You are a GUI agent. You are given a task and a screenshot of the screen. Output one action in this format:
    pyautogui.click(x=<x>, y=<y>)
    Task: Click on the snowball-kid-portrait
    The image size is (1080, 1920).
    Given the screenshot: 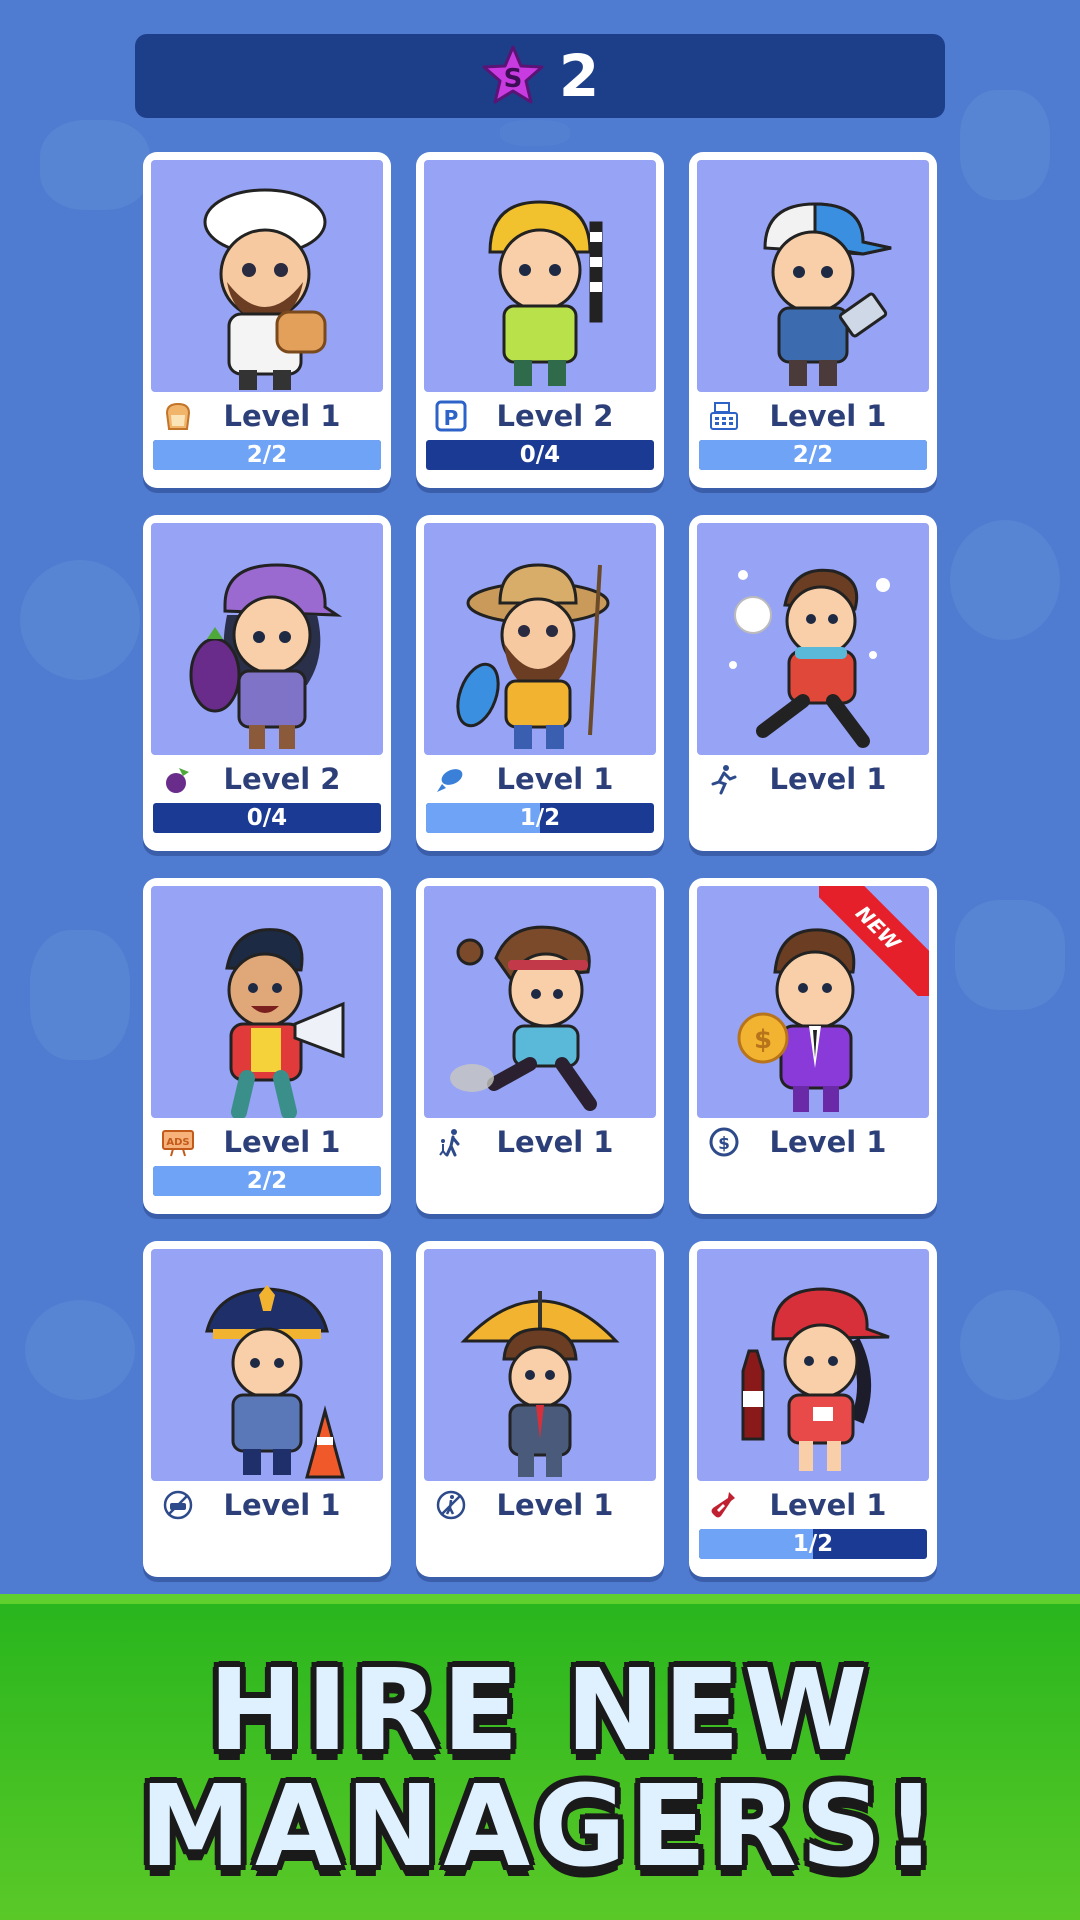 What is the action you would take?
    pyautogui.click(x=813, y=639)
    